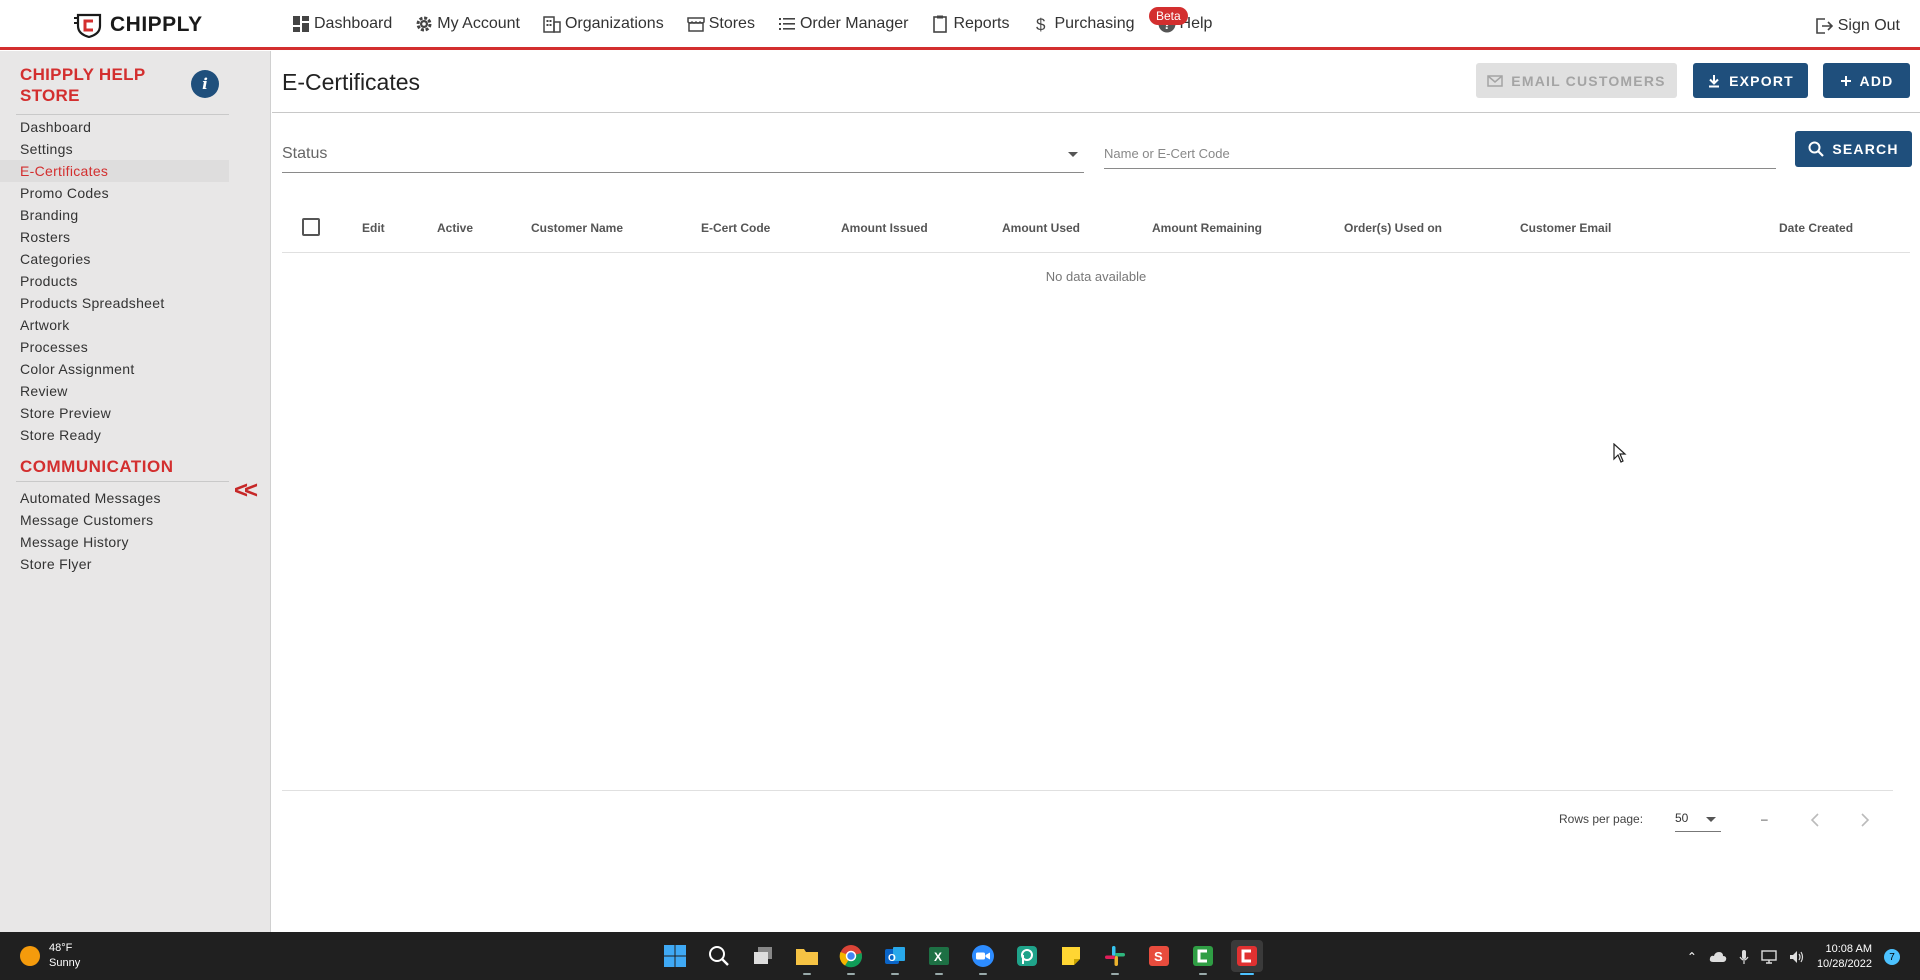 This screenshot has height=980, width=1920. Describe the element at coordinates (1565, 228) in the screenshot. I see `column-header-customer-email: Customer Email` at that location.